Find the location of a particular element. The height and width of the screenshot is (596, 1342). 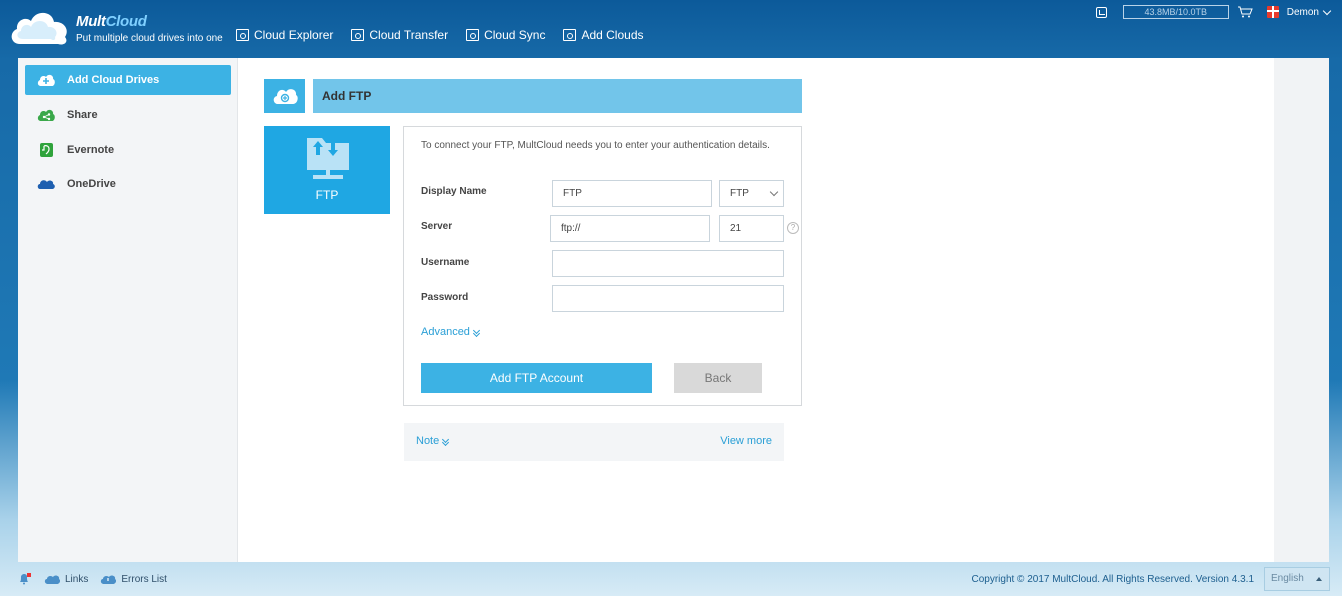

cart-icon is located at coordinates (1245, 12).